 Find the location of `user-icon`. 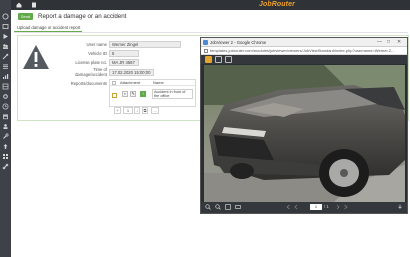

user-icon is located at coordinates (5, 126).